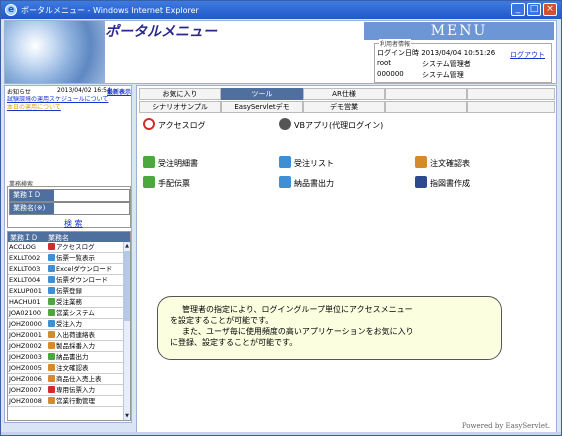  I want to click on table-row: JOHZ0003 納品書出力, so click(66, 357).